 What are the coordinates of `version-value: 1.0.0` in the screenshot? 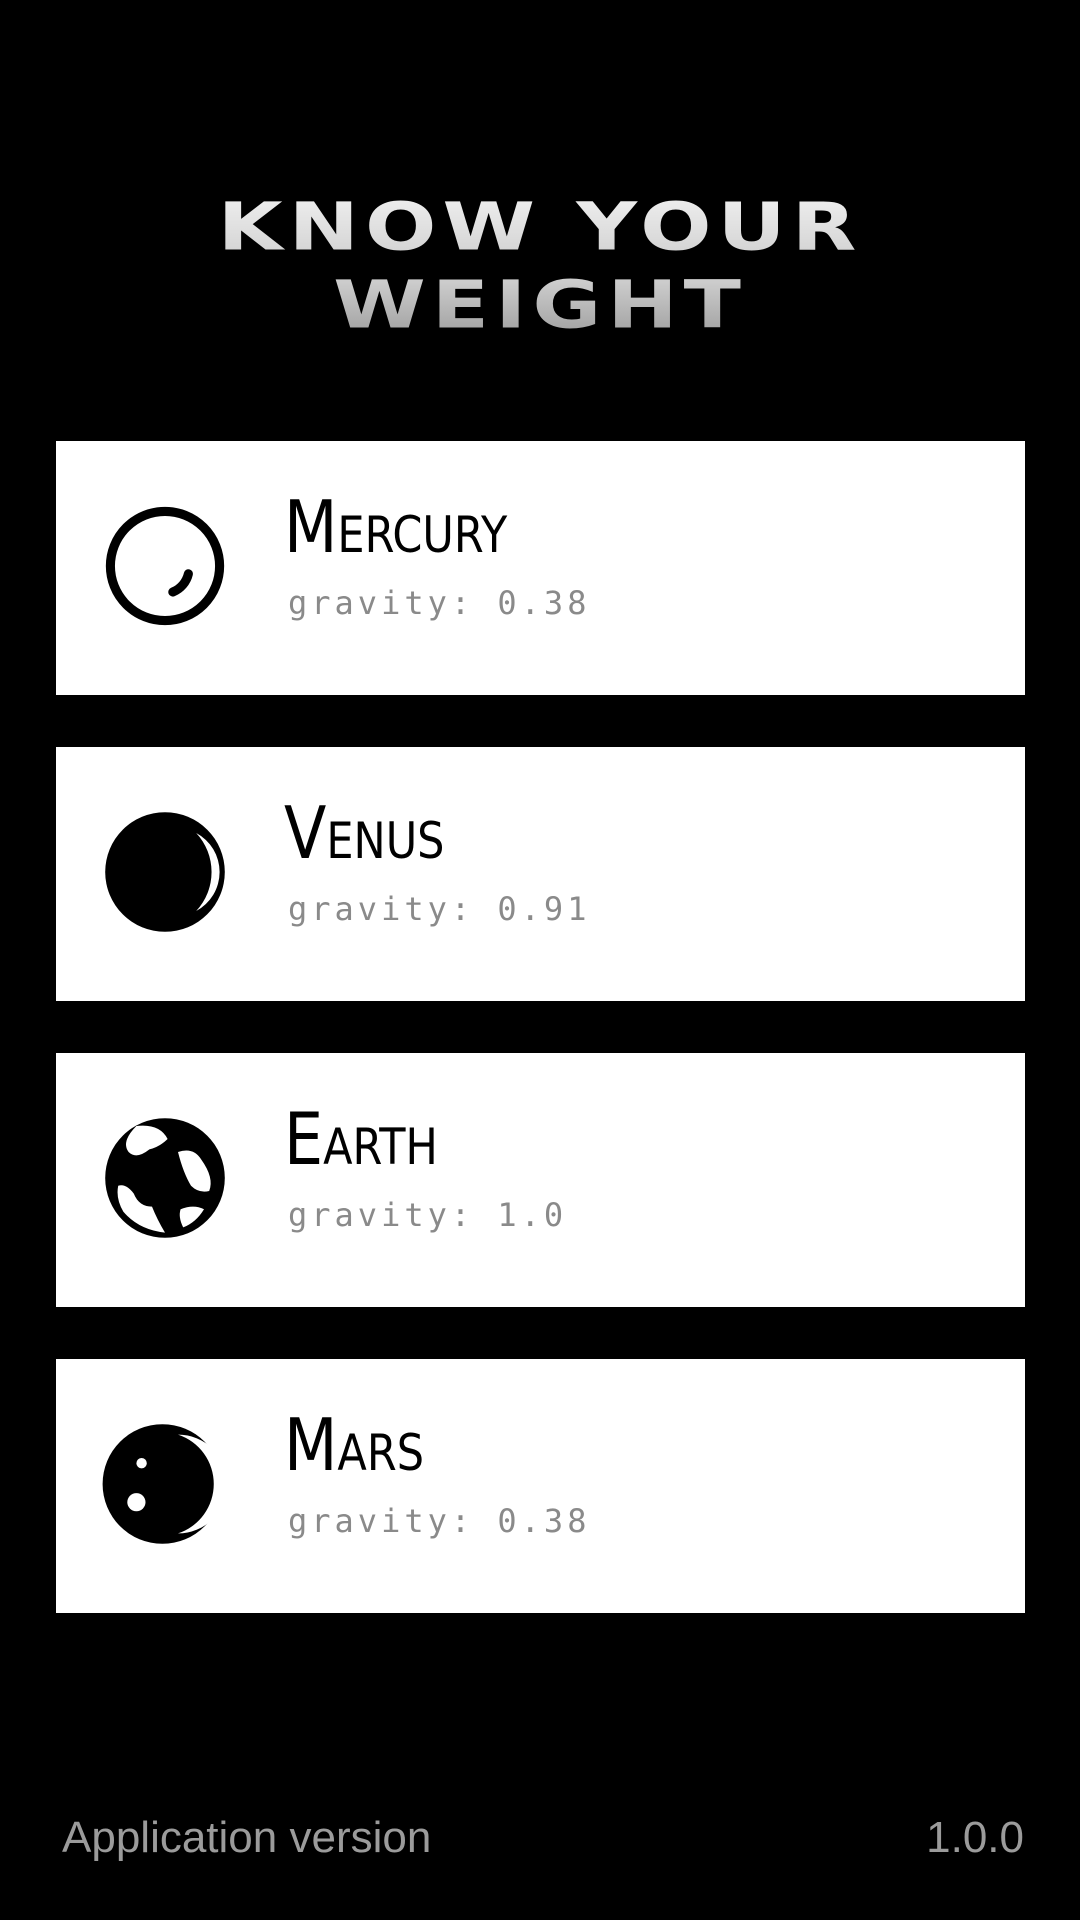 It's located at (975, 1837).